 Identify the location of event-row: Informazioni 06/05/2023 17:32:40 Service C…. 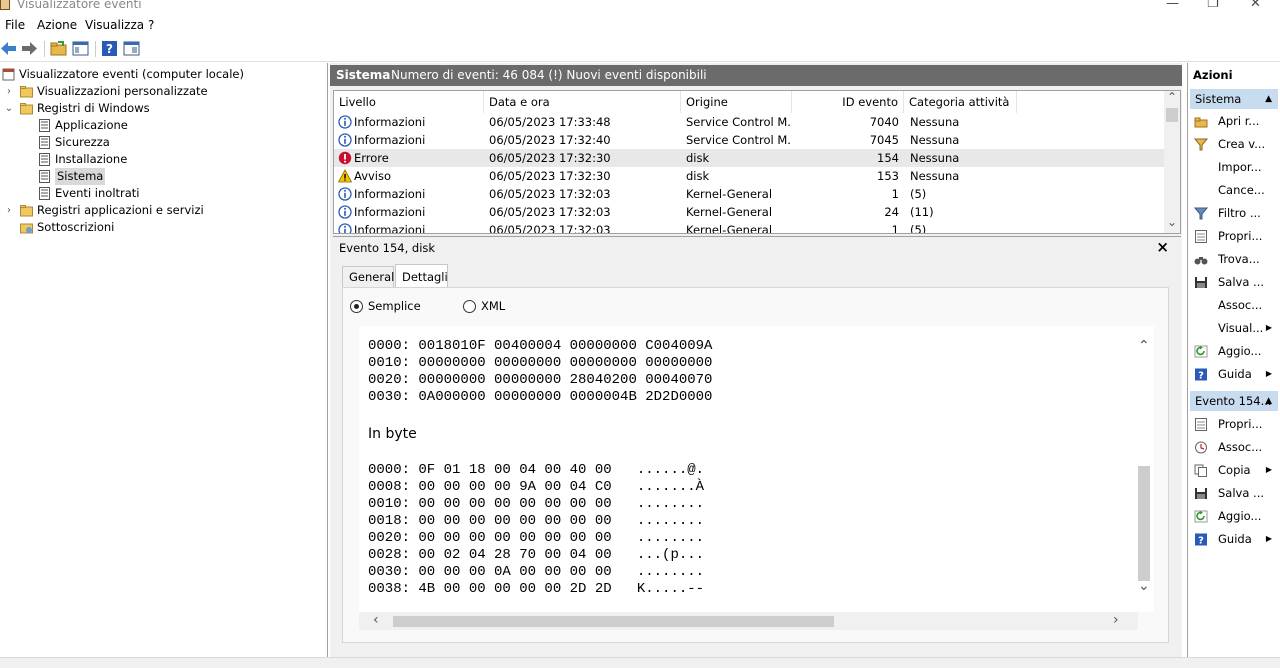
(749, 140).